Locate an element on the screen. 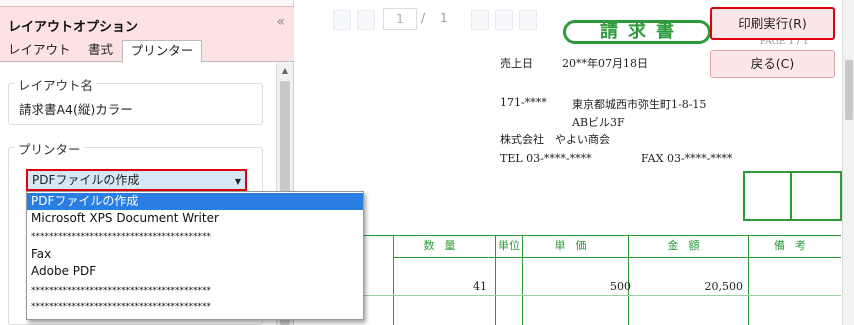 The image size is (854, 325). company-name: 株式会社 やよい商会 is located at coordinates (555, 139).